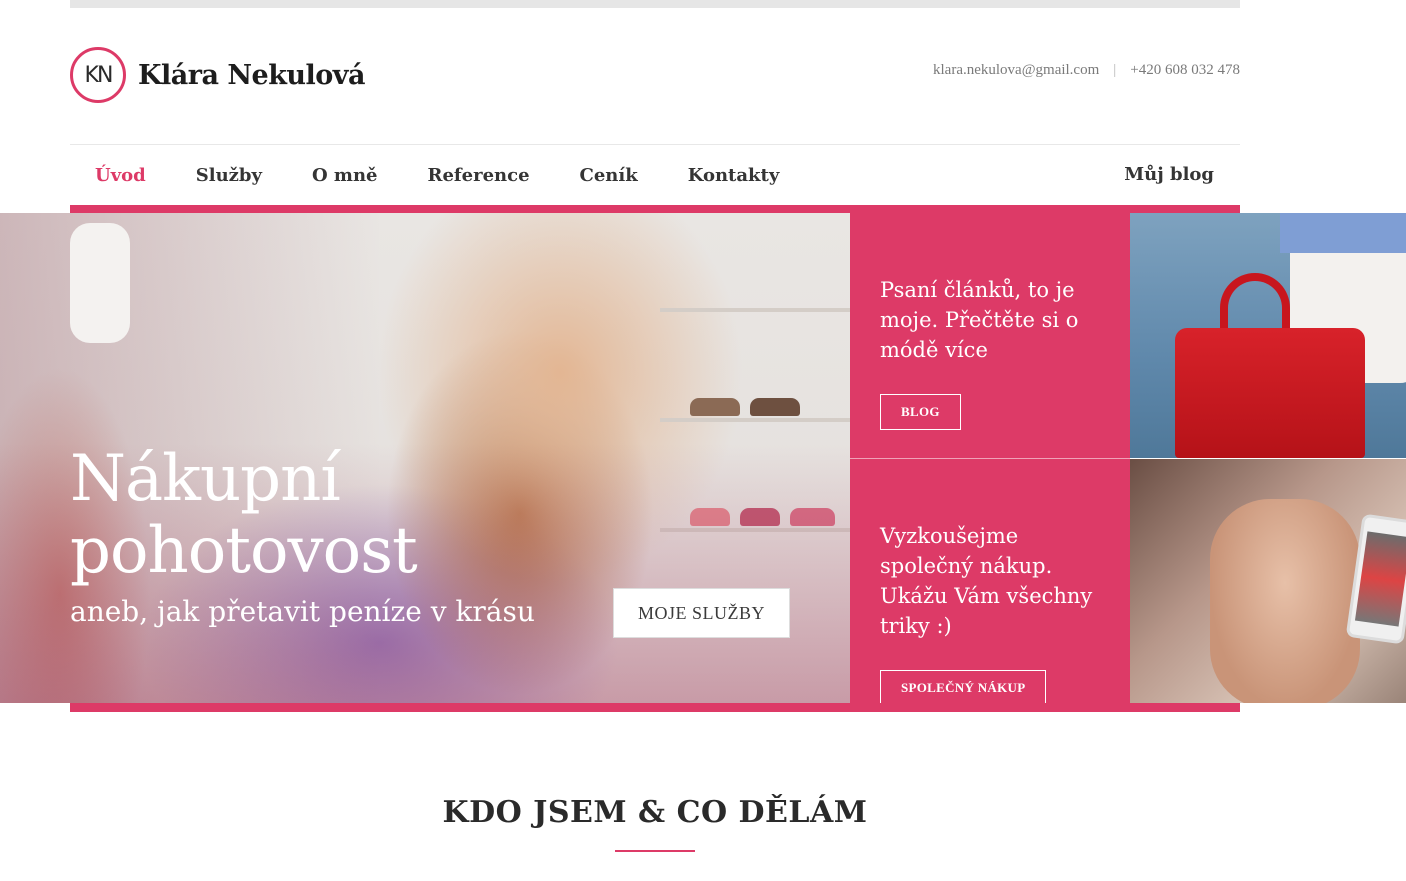  What do you see at coordinates (1169, 174) in the screenshot?
I see `nav-item-blog: Můj blog` at bounding box center [1169, 174].